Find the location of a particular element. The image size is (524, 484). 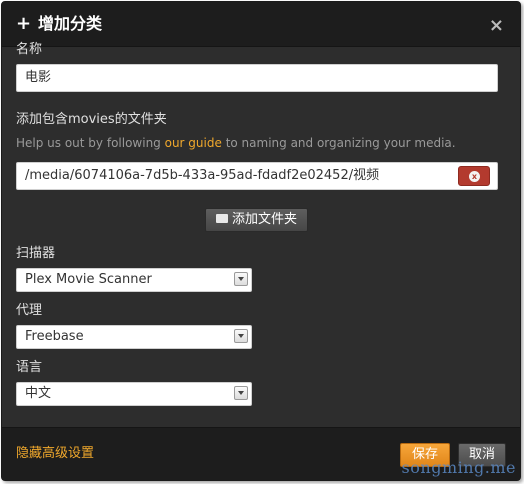

scanner-label: 扫描器 is located at coordinates (36, 253).